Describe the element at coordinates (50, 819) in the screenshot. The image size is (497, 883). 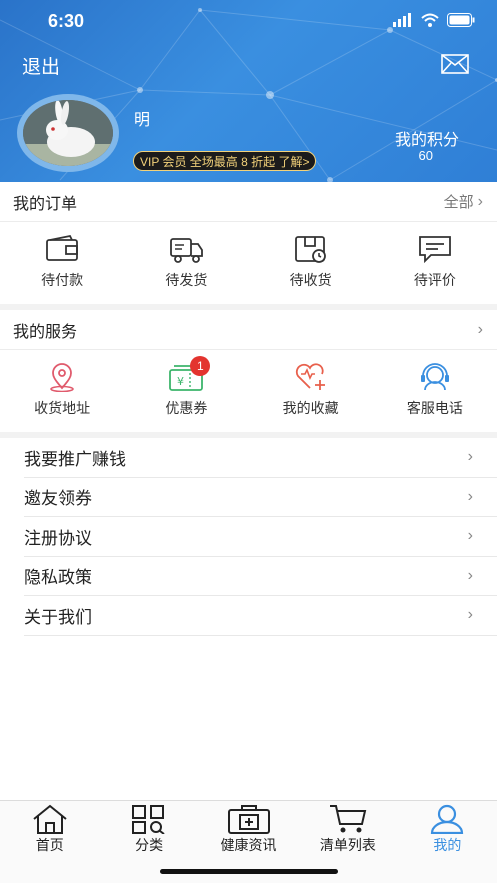
I see `home-icon` at that location.